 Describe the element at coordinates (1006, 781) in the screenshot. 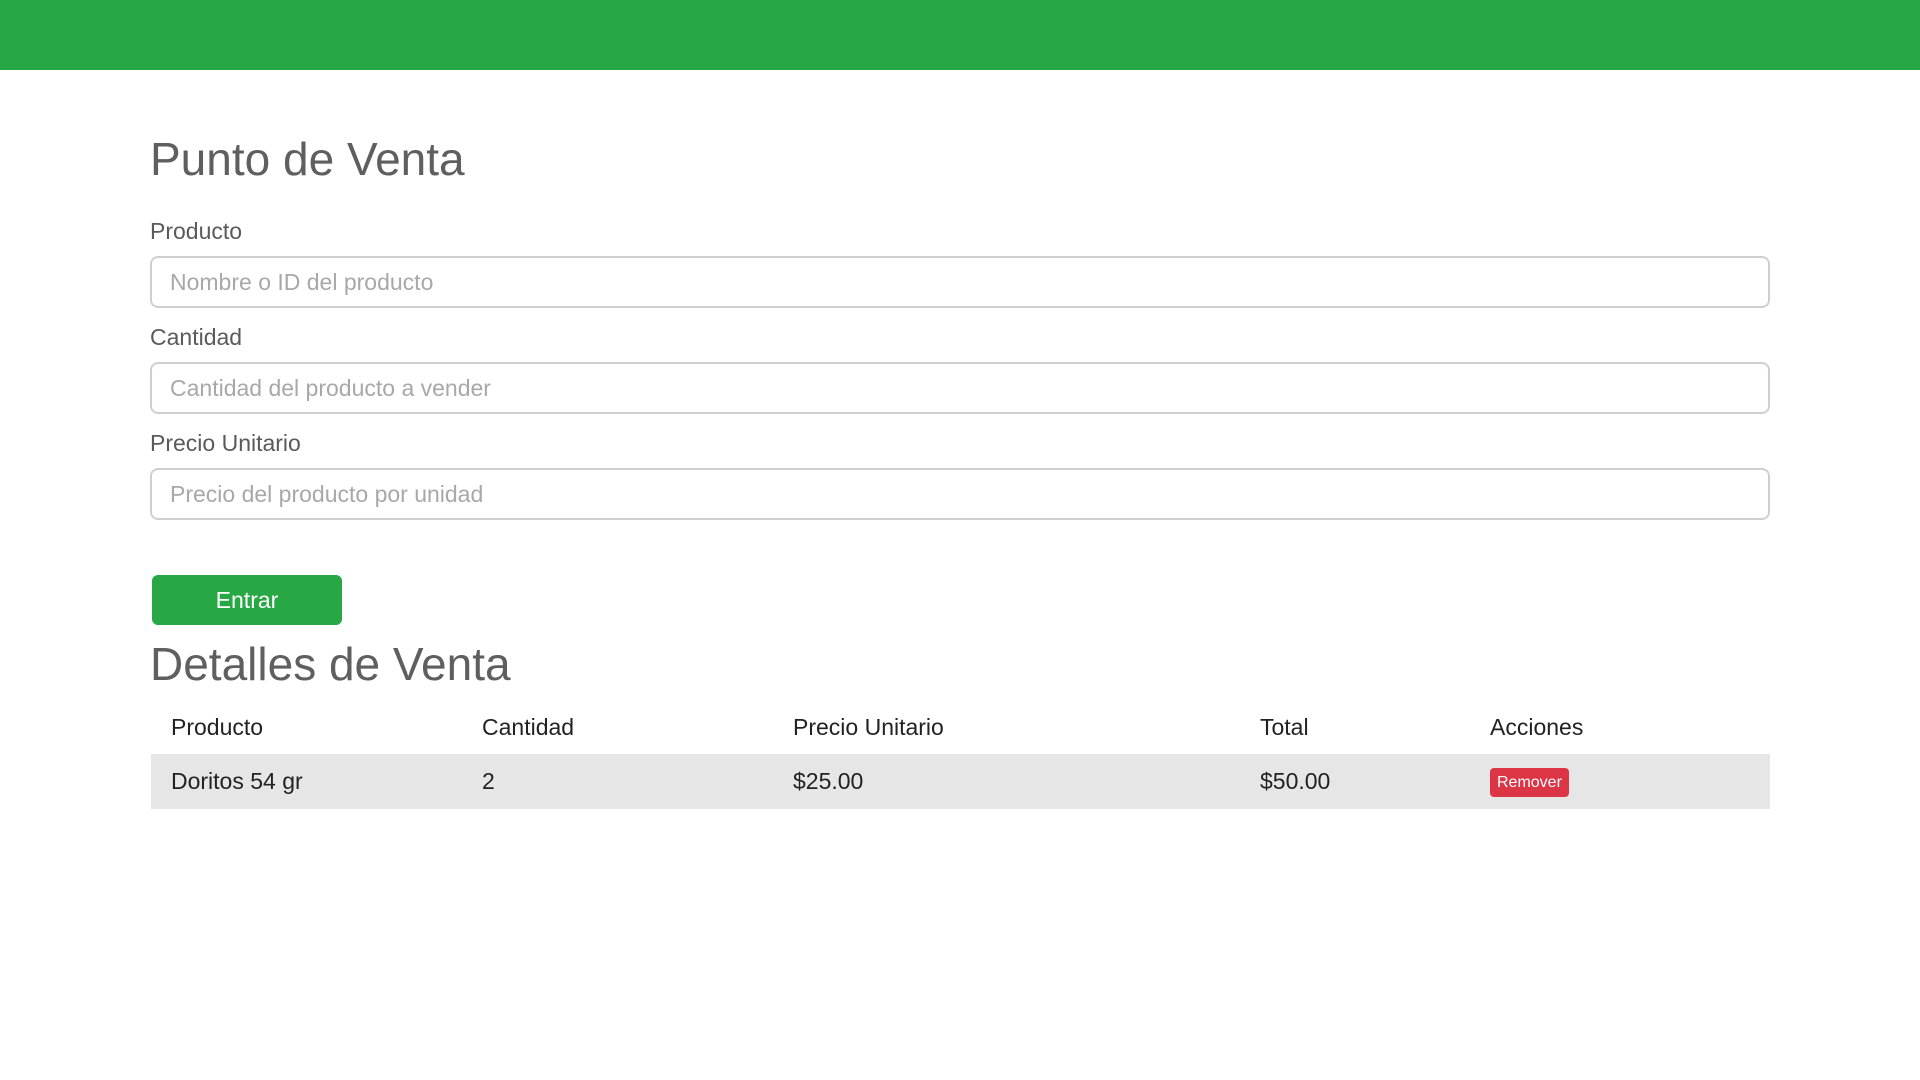

I see `cell-unit-price: $25.00` at that location.